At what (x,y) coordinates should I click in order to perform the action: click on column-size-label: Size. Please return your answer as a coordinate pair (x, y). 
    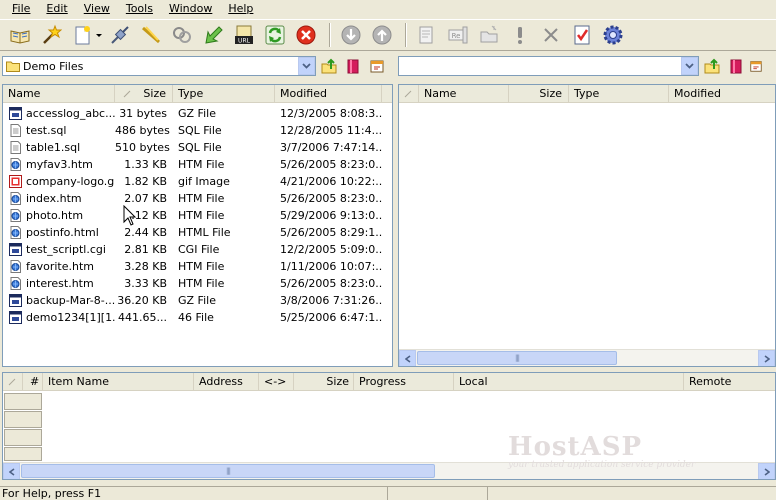
    Looking at the image, I should click on (337, 381).